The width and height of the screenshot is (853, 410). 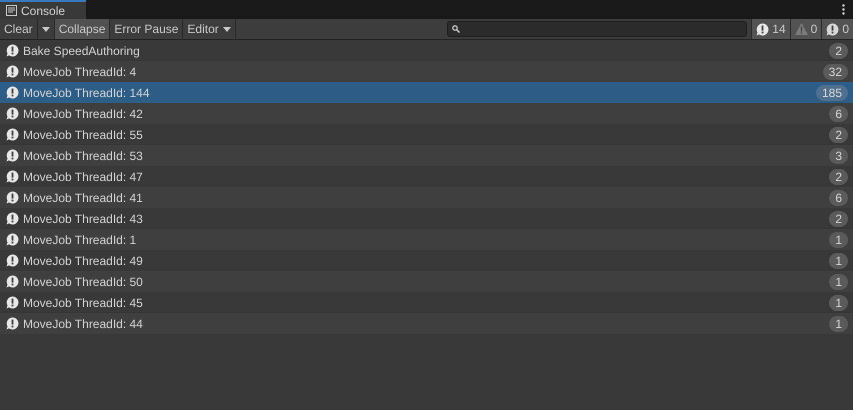 What do you see at coordinates (835, 72) in the screenshot?
I see `count-badge: 32` at bounding box center [835, 72].